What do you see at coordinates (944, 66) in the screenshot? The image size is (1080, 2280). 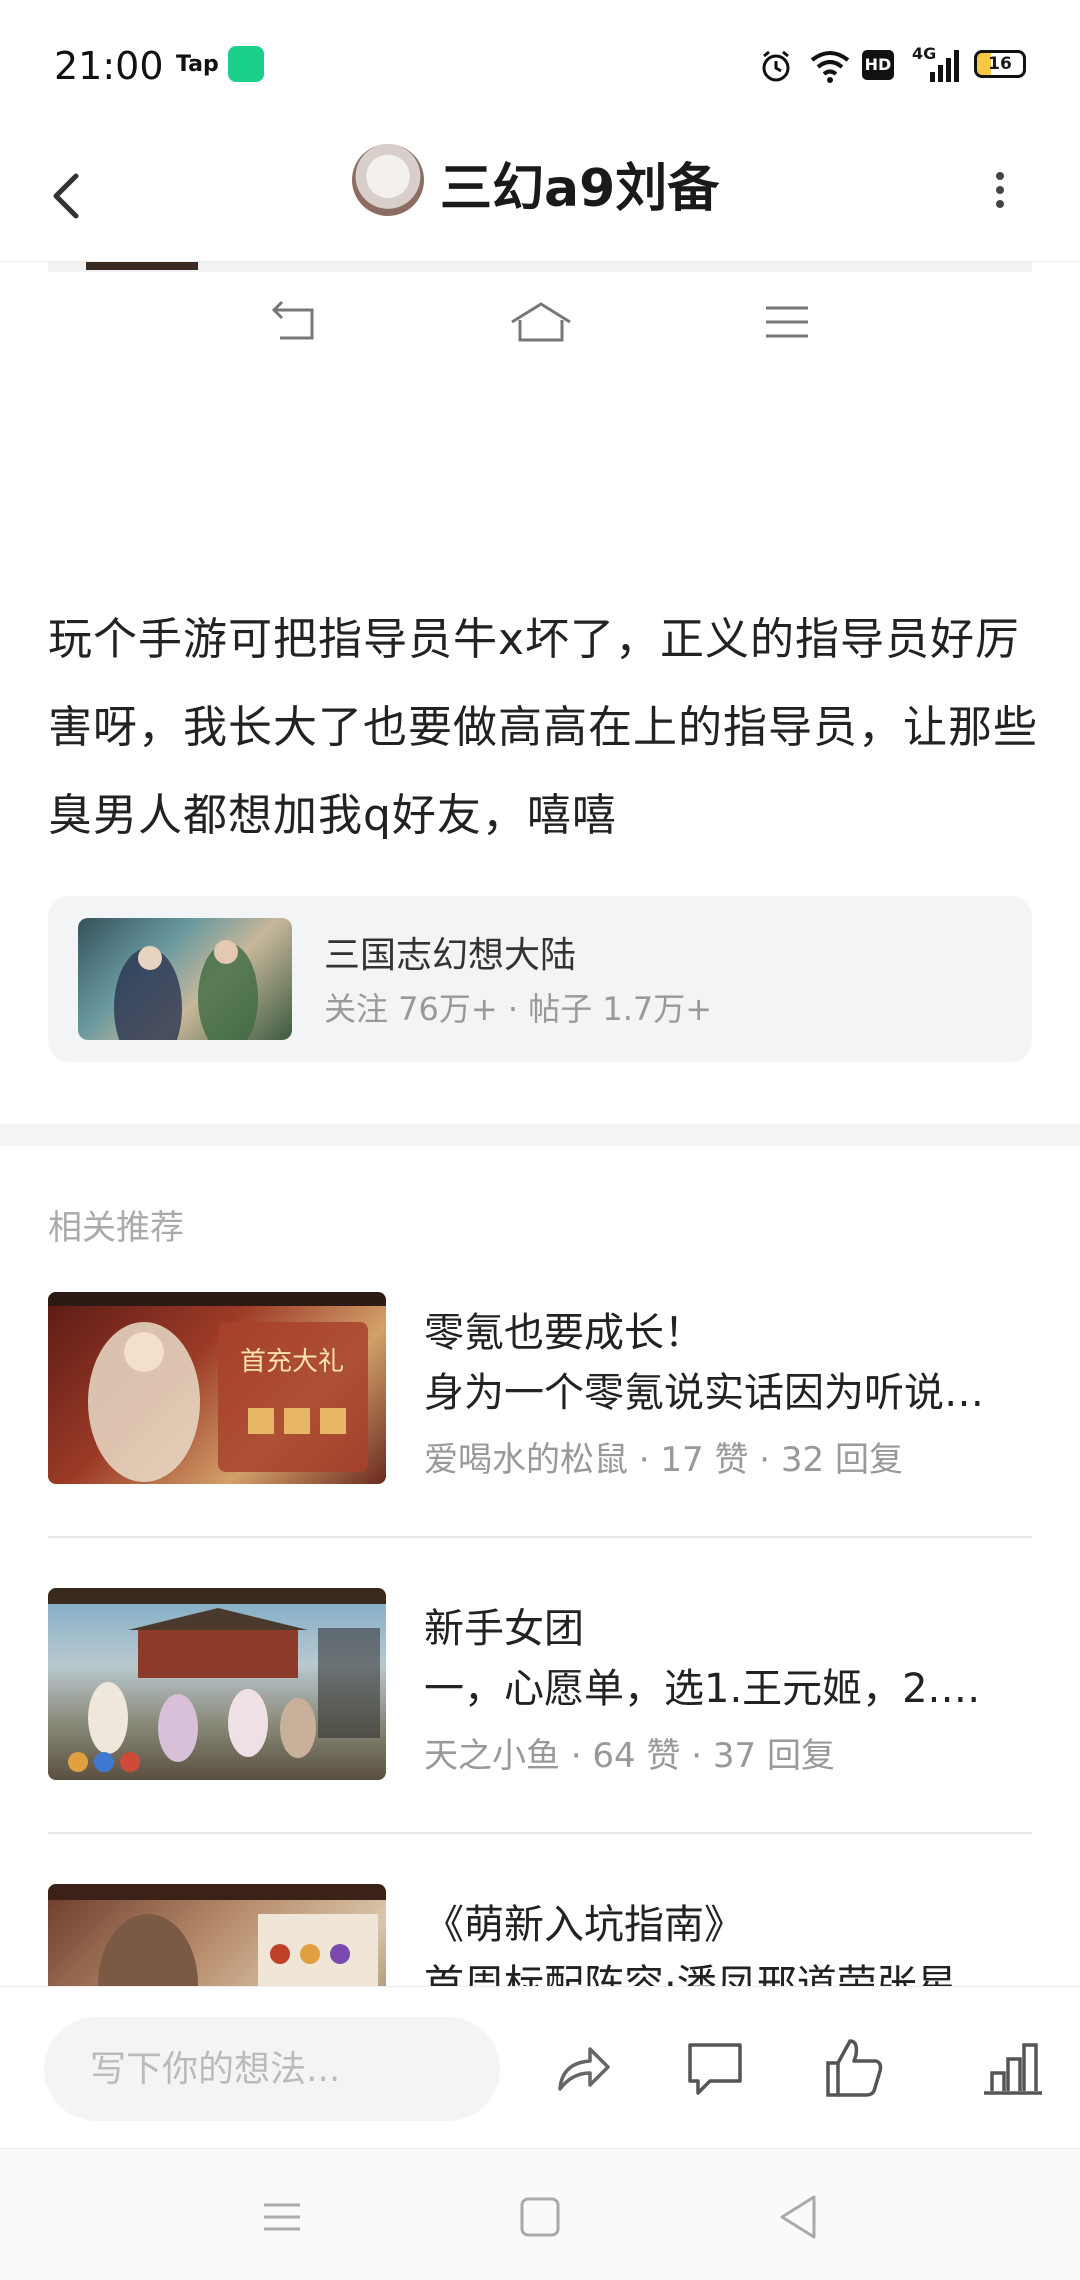 I see `signal-icon` at bounding box center [944, 66].